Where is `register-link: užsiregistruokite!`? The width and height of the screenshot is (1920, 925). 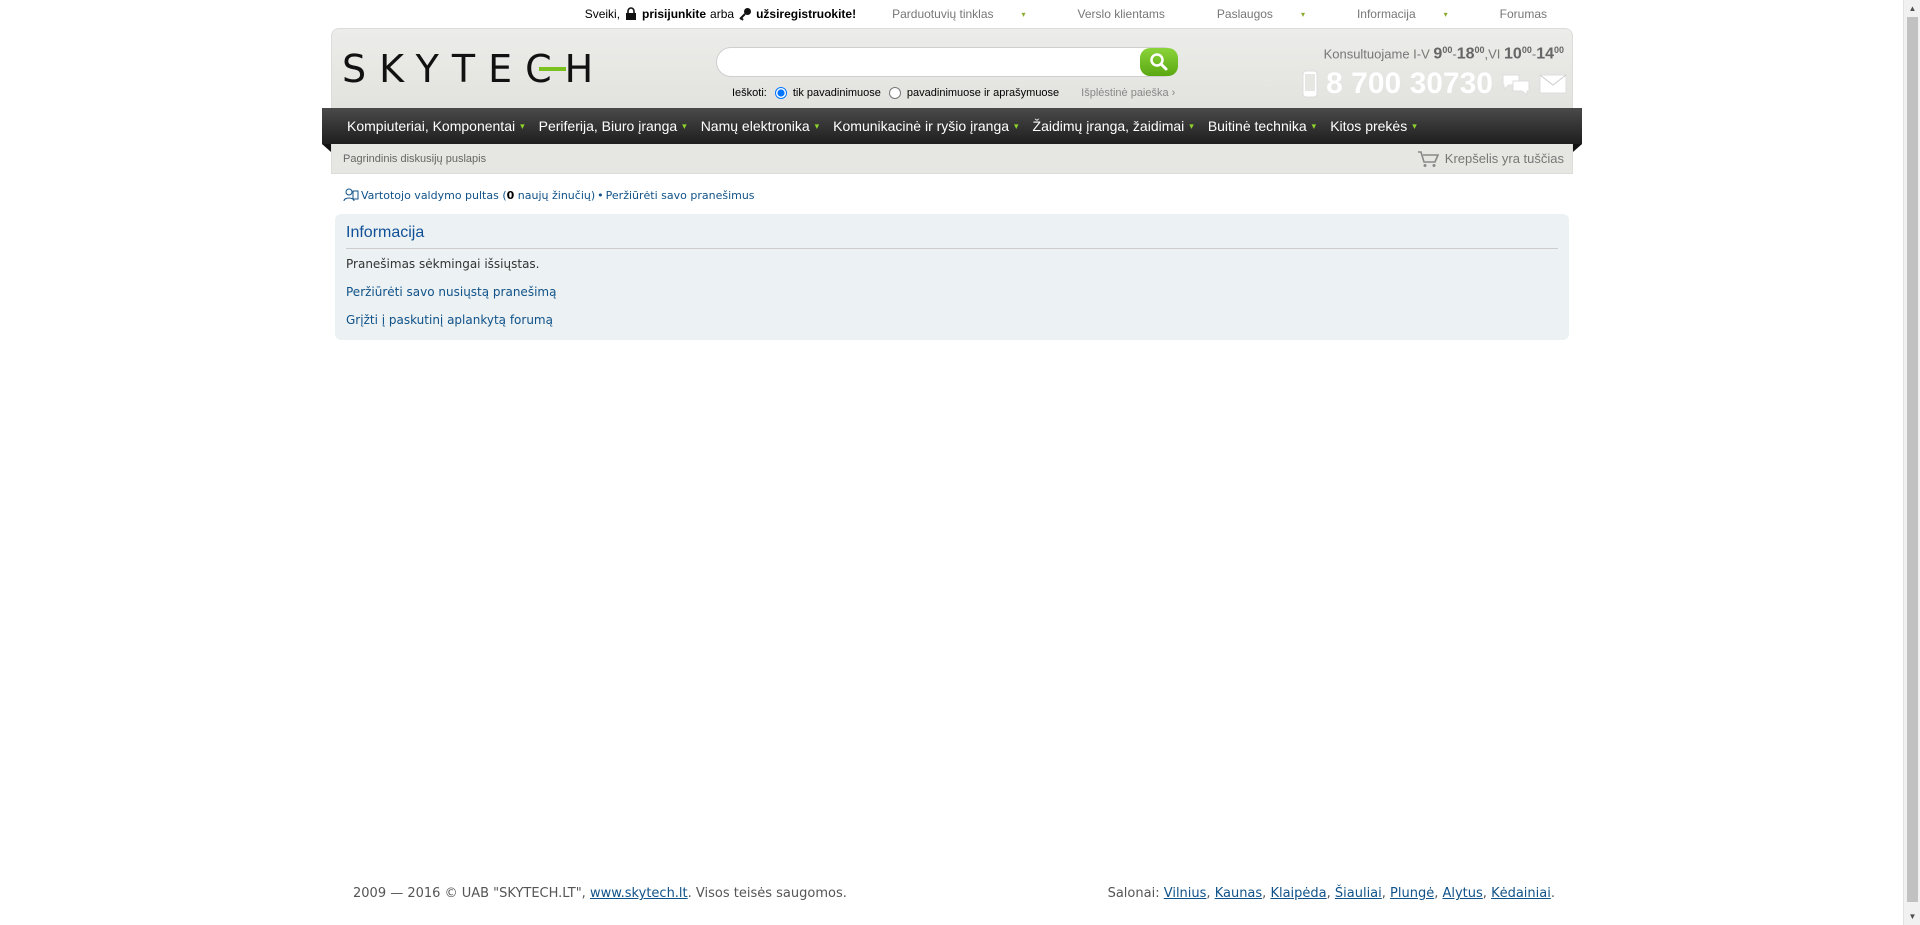 register-link: užsiregistruokite! is located at coordinates (806, 14).